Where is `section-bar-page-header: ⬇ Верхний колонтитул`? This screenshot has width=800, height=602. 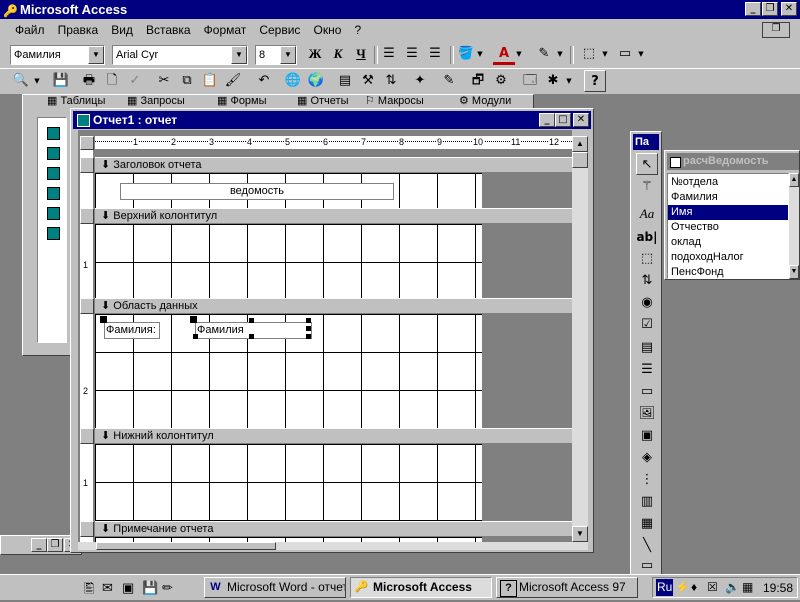 section-bar-page-header: ⬇ Верхний колонтитул is located at coordinates (333, 216).